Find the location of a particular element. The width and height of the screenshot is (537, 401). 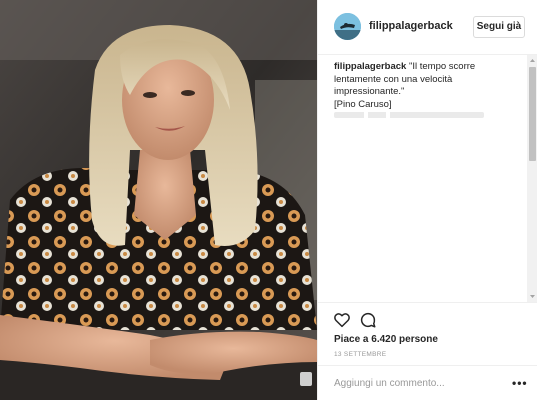

more-options-button: ••• is located at coordinates (520, 383).